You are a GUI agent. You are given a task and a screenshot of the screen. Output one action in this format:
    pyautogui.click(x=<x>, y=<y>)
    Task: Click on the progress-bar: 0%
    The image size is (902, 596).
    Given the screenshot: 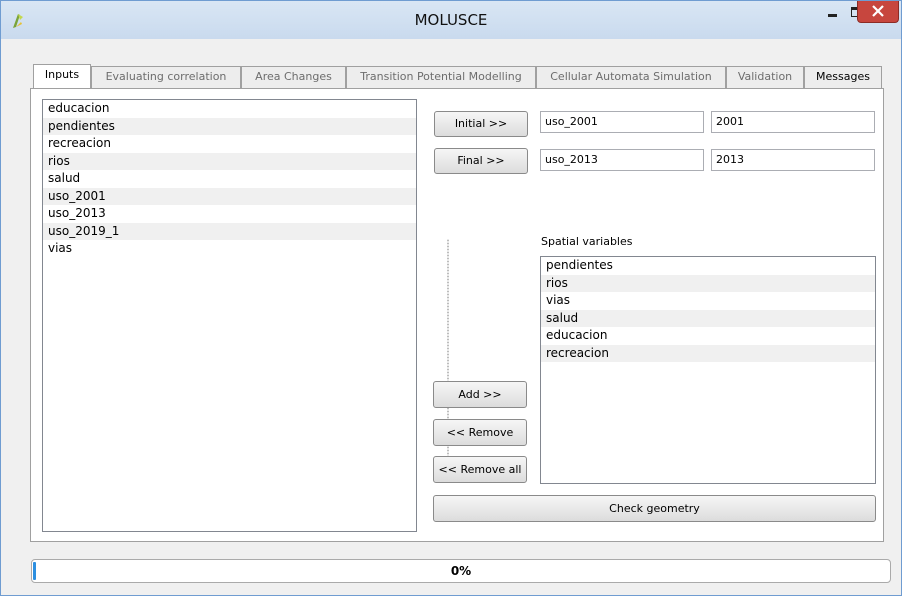 What is the action you would take?
    pyautogui.click(x=461, y=571)
    